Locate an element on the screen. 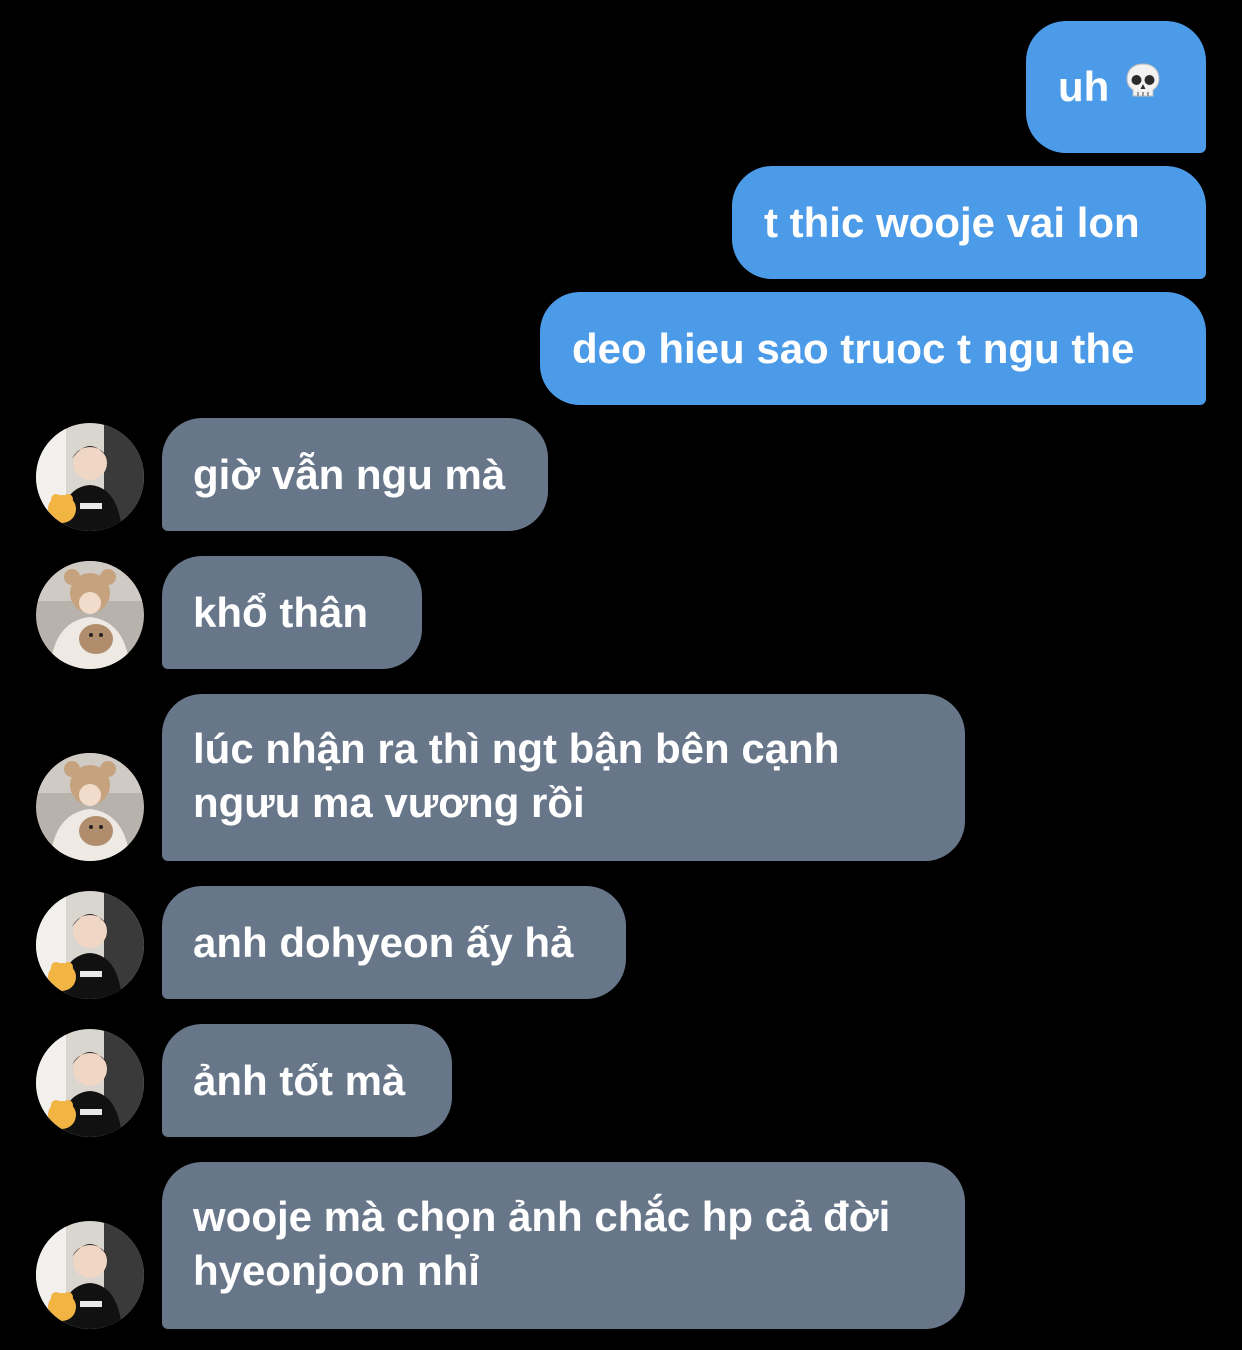 The width and height of the screenshot is (1242, 1350). outgoing-message-2: t thic wooje vai lon is located at coordinates (969, 222).